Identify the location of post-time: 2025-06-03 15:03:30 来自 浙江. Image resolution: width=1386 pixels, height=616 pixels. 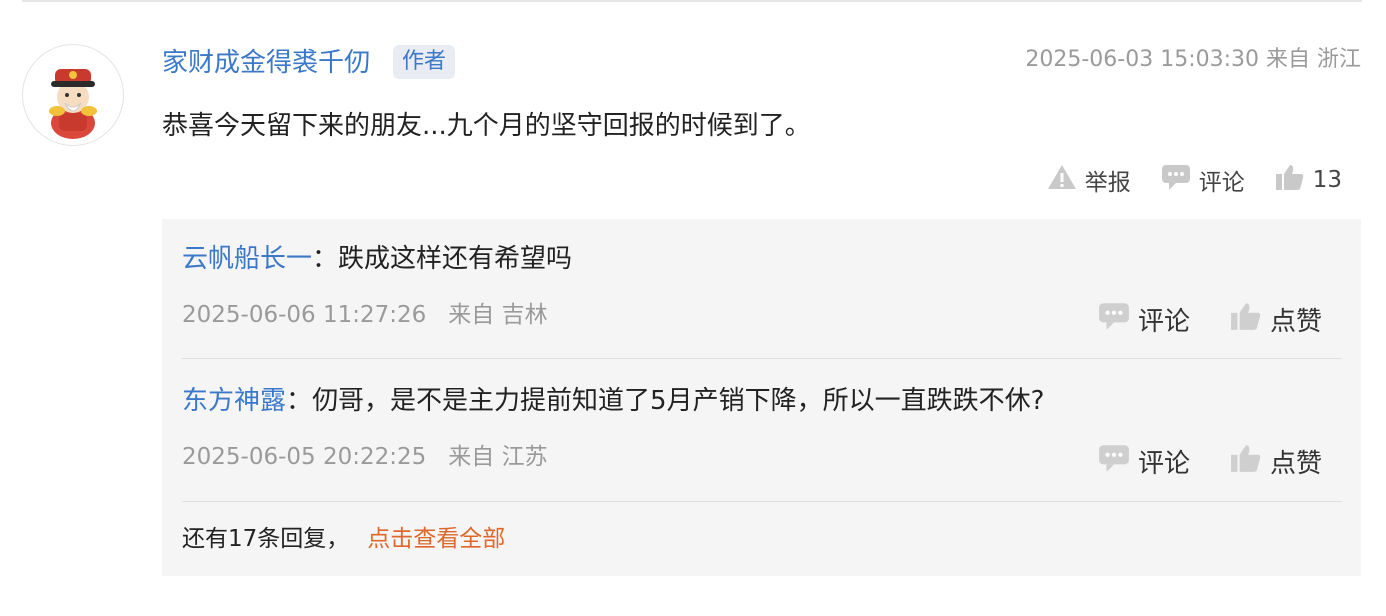
(1193, 59).